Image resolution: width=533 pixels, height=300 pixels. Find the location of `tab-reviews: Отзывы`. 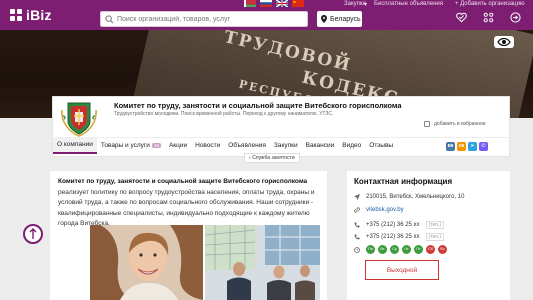

tab-reviews: Отзывы is located at coordinates (381, 146).